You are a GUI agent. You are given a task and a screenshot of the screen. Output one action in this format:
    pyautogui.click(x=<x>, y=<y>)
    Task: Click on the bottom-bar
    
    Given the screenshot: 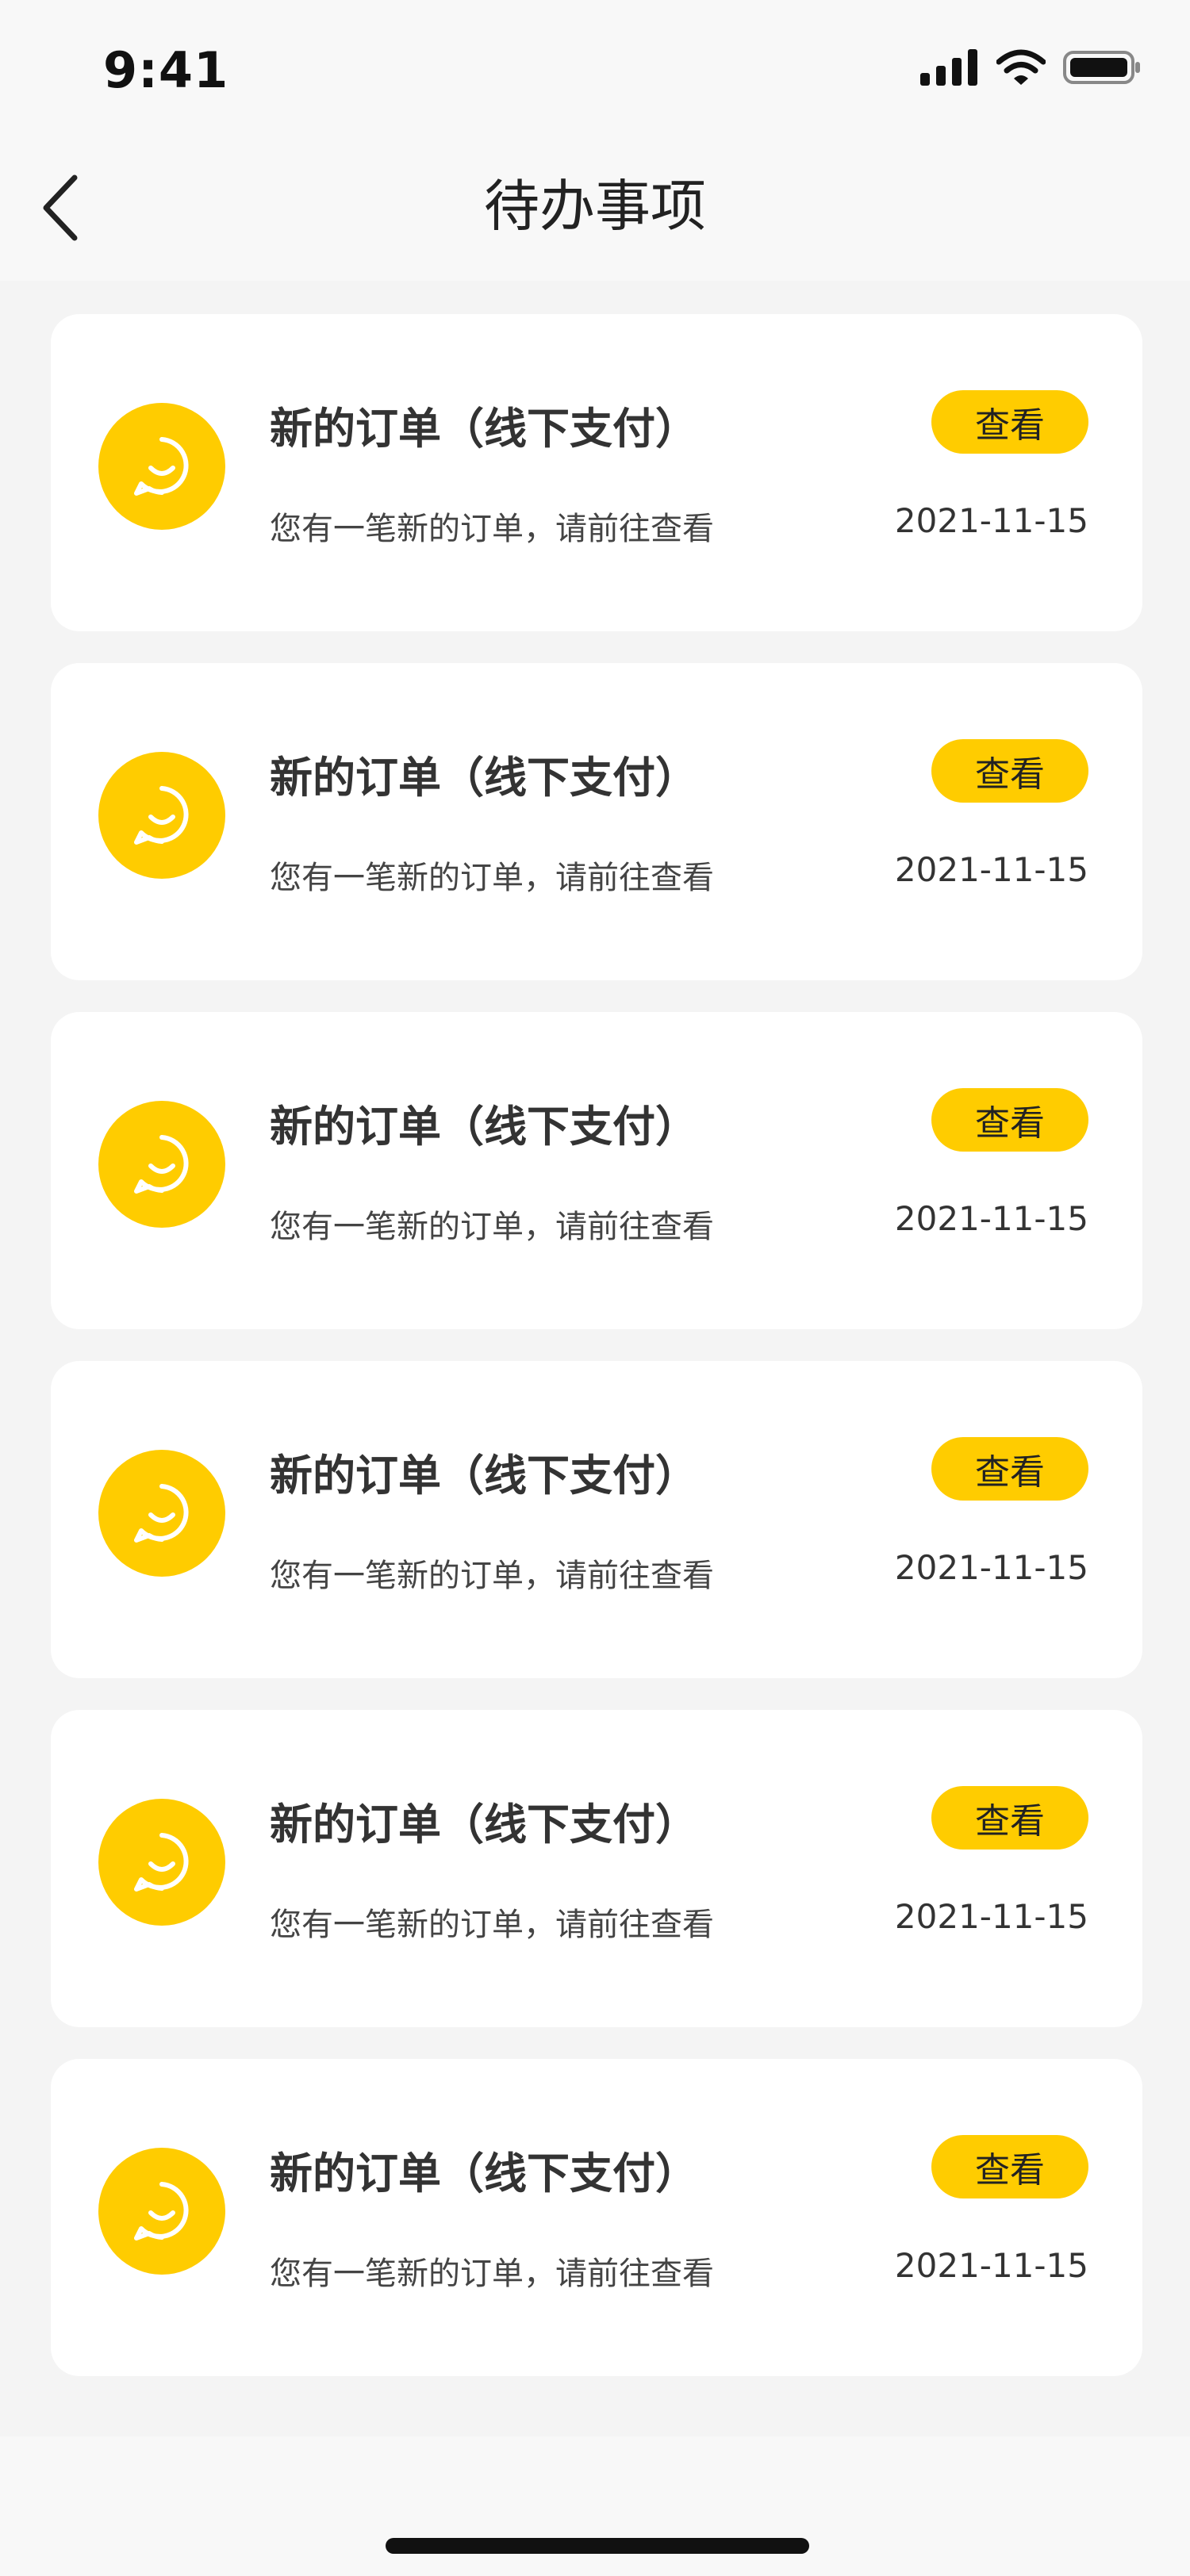 What is the action you would take?
    pyautogui.click(x=595, y=2506)
    